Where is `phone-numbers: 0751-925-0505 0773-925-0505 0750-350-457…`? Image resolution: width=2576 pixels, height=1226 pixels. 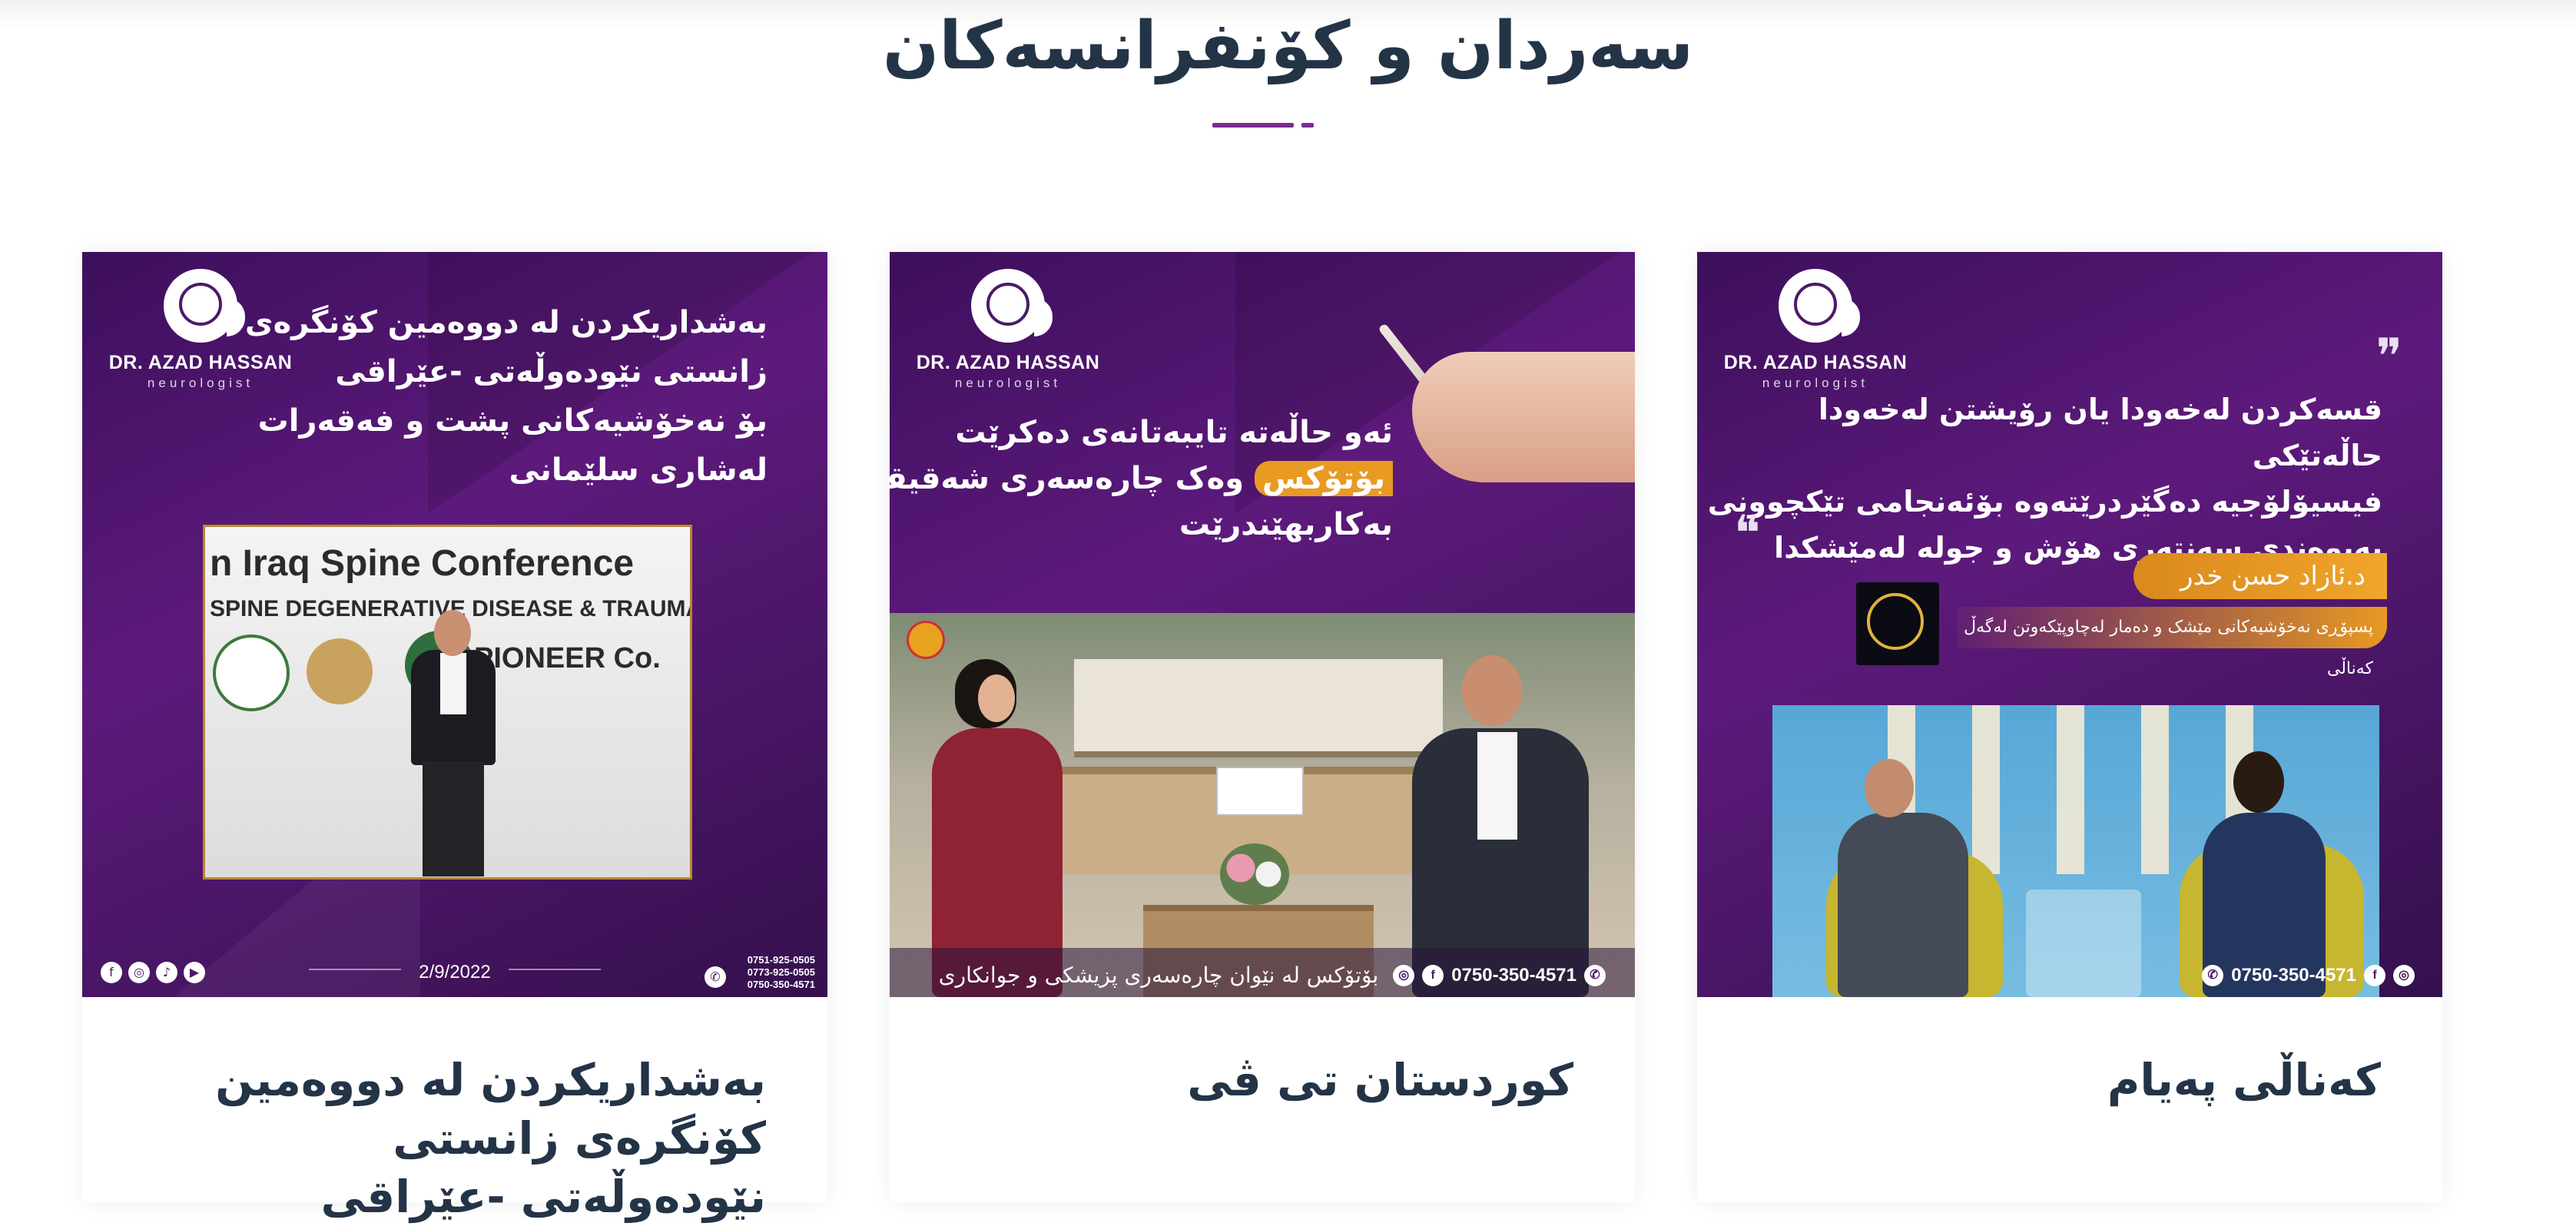
phone-numbers: 0751-925-0505 0773-925-0505 0750-350-457… is located at coordinates (781, 972).